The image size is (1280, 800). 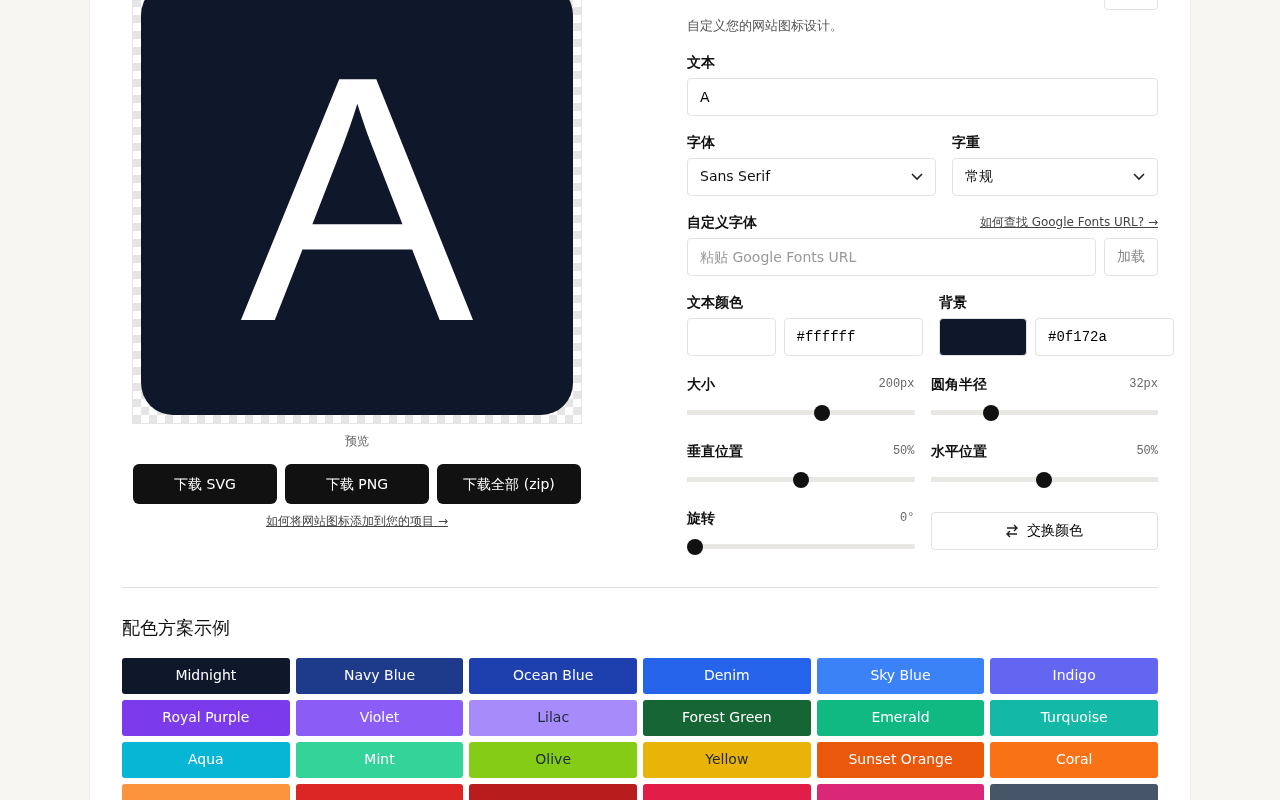 What do you see at coordinates (357, 484) in the screenshot?
I see `download-button: 下载 PNG` at bounding box center [357, 484].